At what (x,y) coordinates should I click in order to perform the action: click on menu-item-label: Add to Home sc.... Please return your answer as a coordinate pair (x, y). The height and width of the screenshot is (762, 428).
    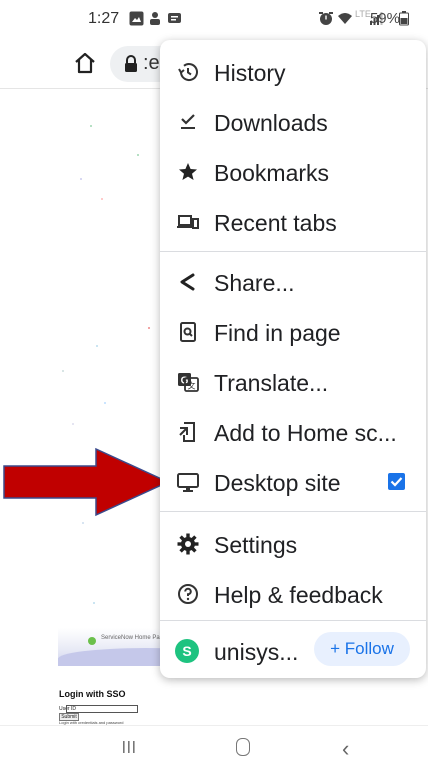
    Looking at the image, I should click on (305, 433).